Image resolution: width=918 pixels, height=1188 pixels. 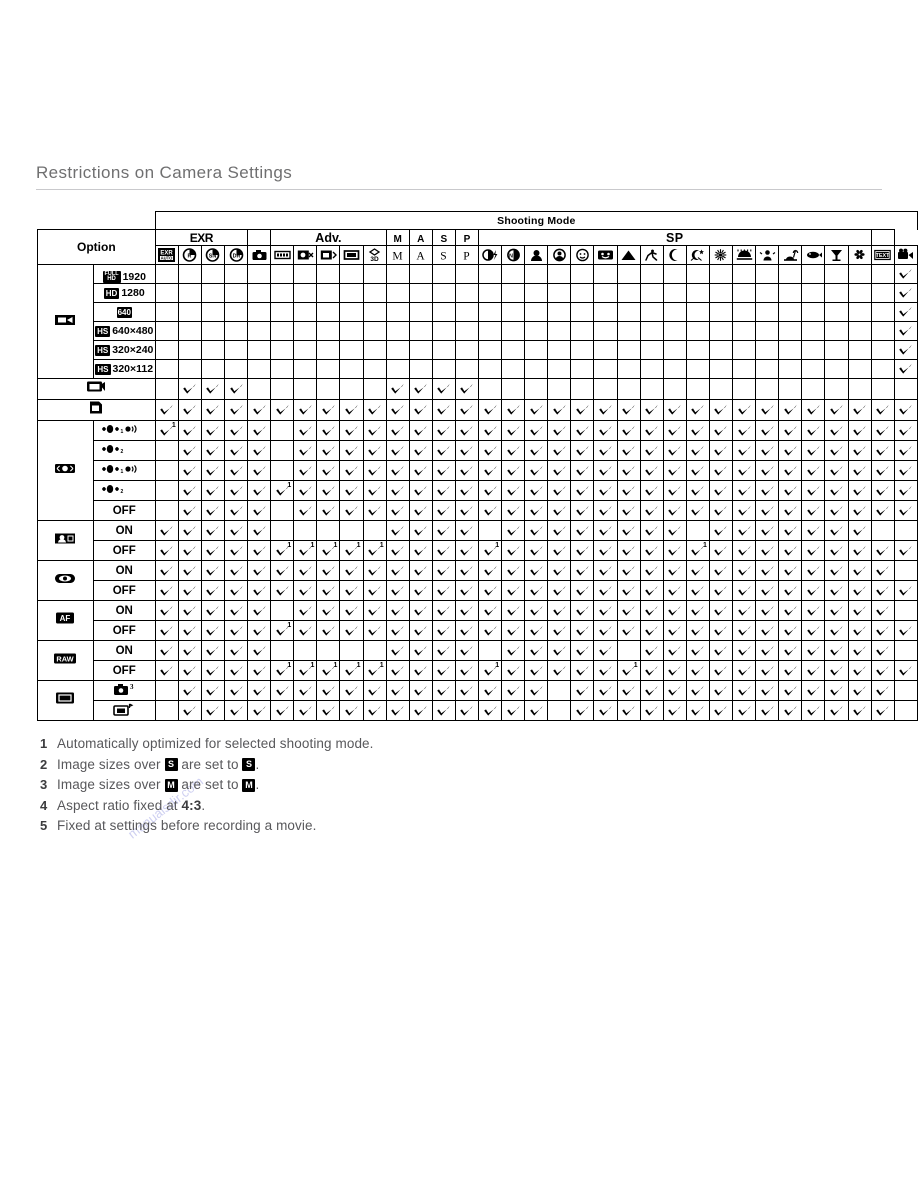 I want to click on natural-light-flash-icon, so click(x=490, y=255).